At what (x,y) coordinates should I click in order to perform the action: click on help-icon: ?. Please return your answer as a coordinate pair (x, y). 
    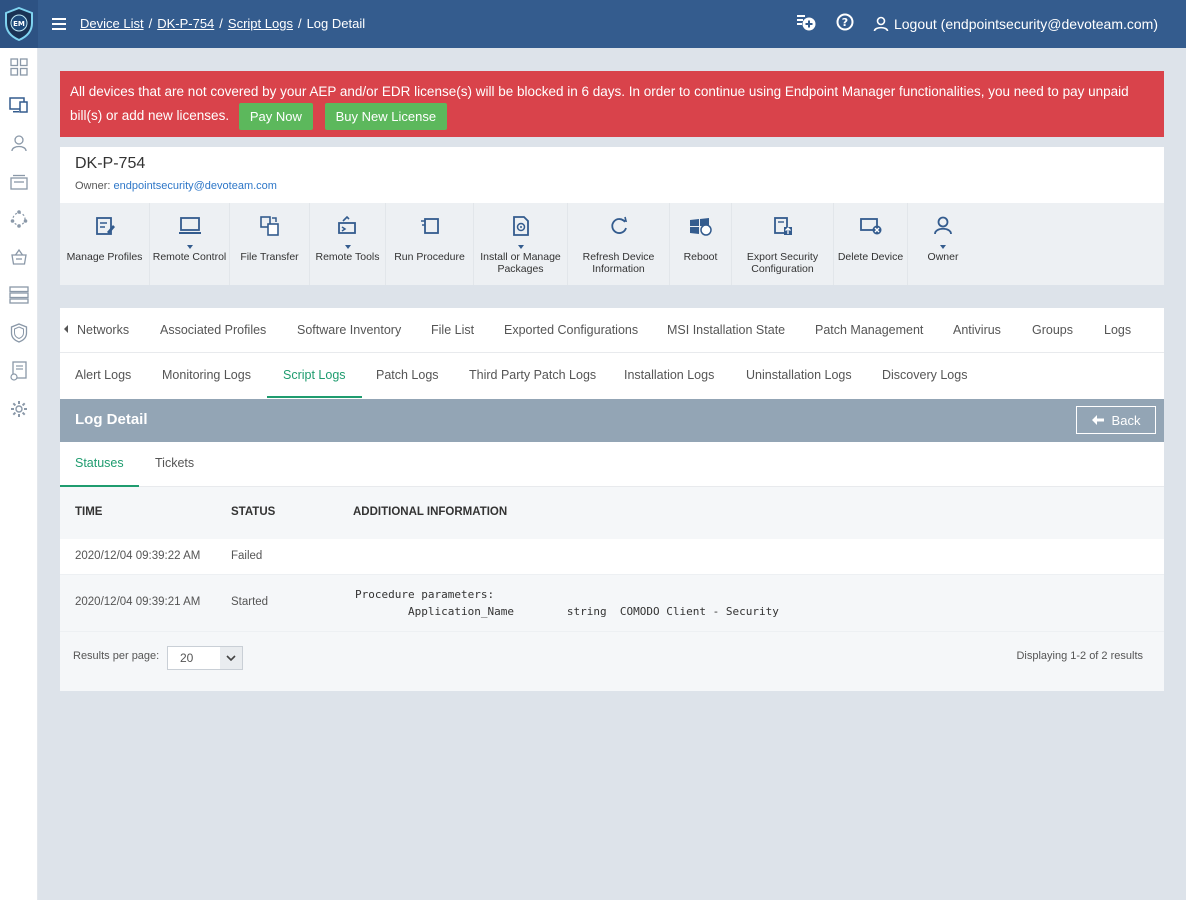
    Looking at the image, I should click on (845, 23).